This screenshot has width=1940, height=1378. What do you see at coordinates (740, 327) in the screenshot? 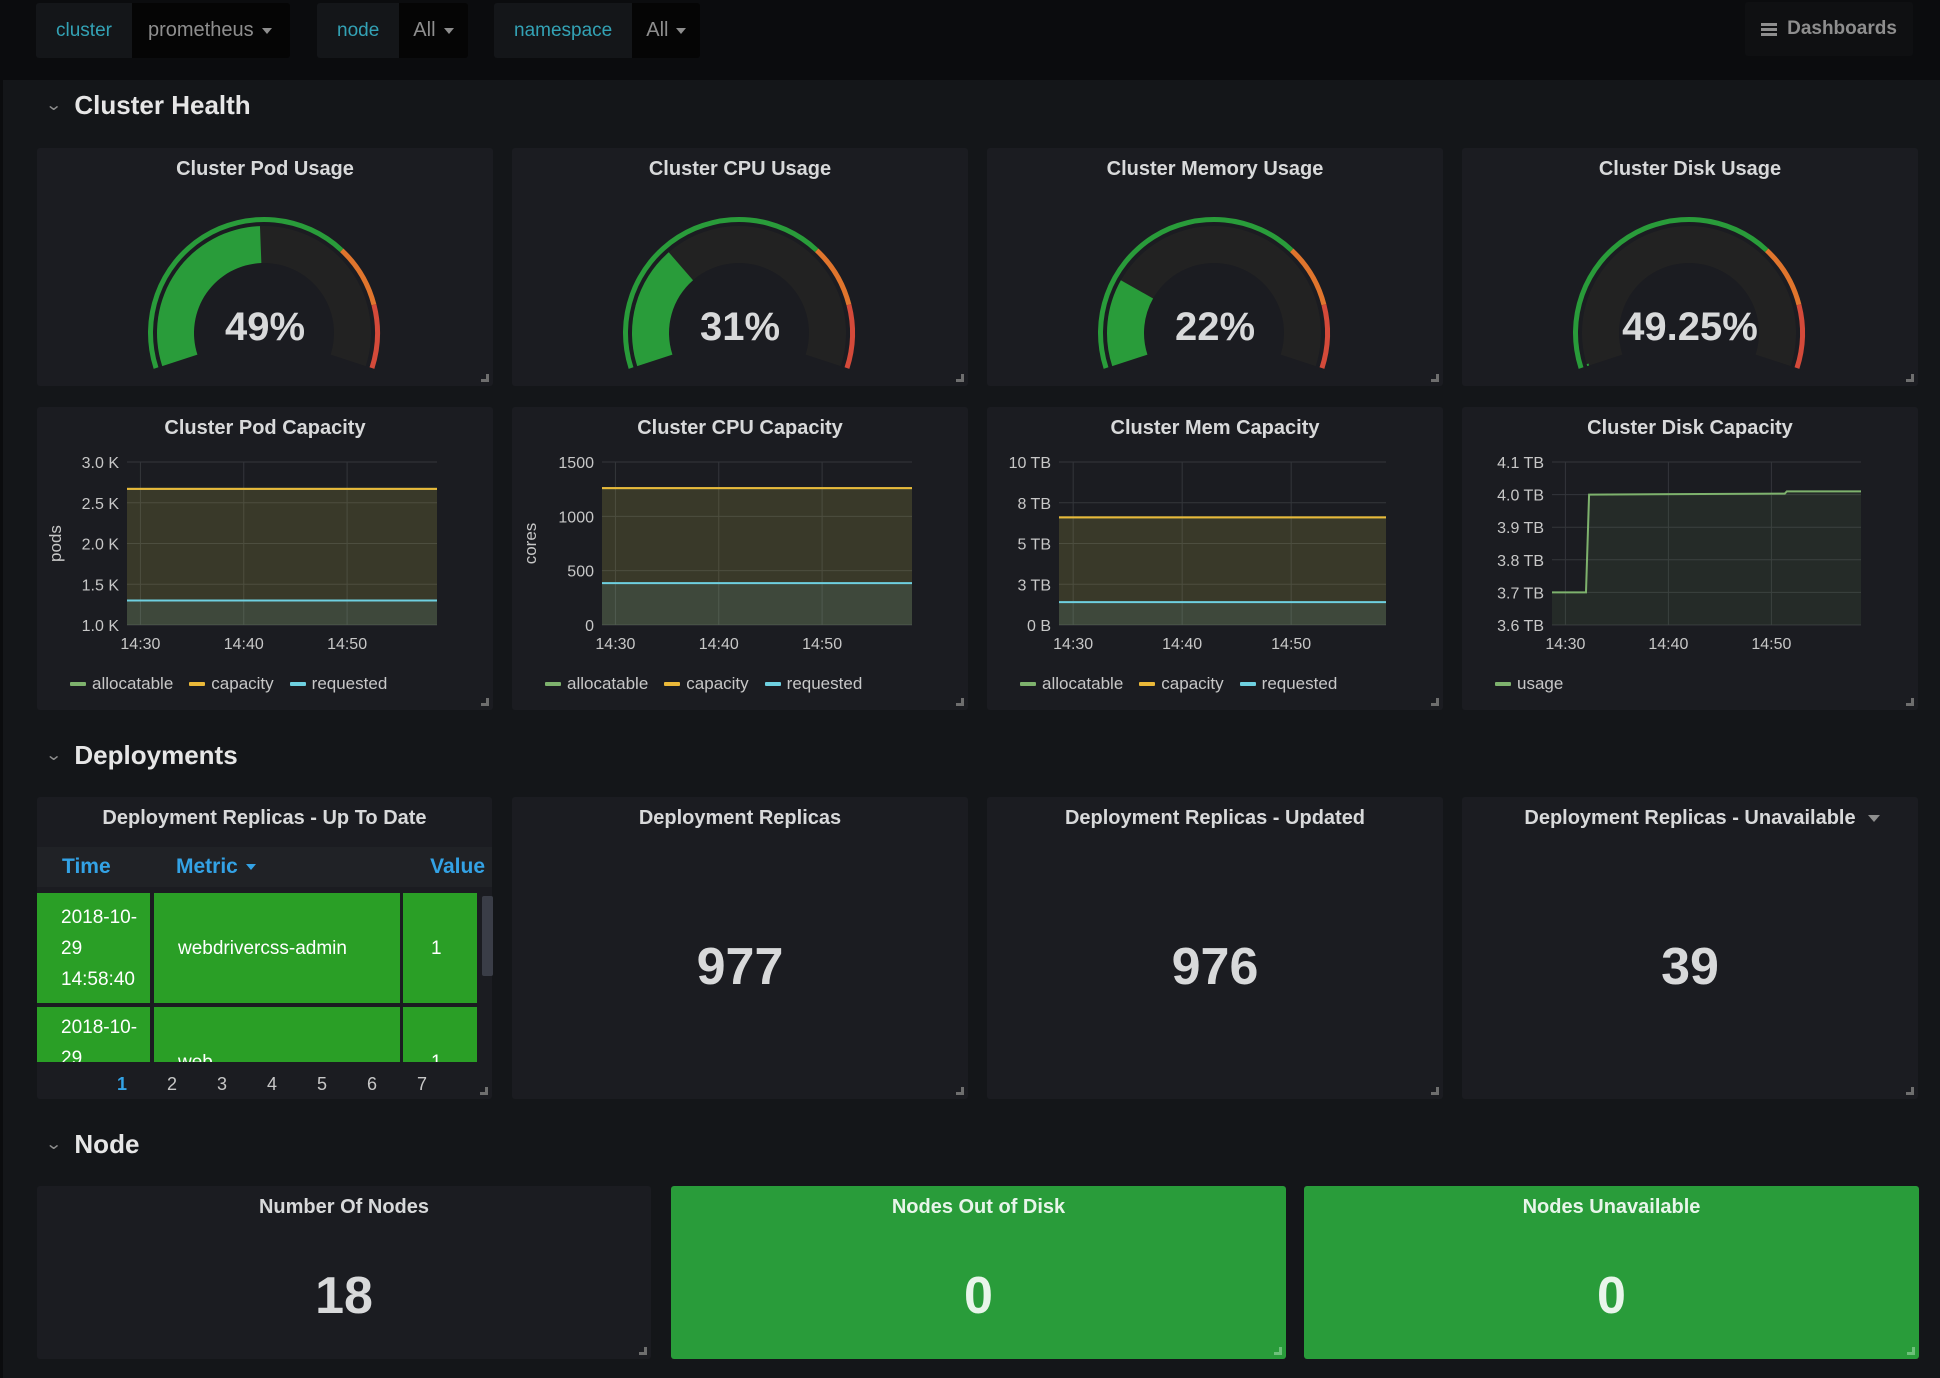
I see `gauge-value: 31%` at bounding box center [740, 327].